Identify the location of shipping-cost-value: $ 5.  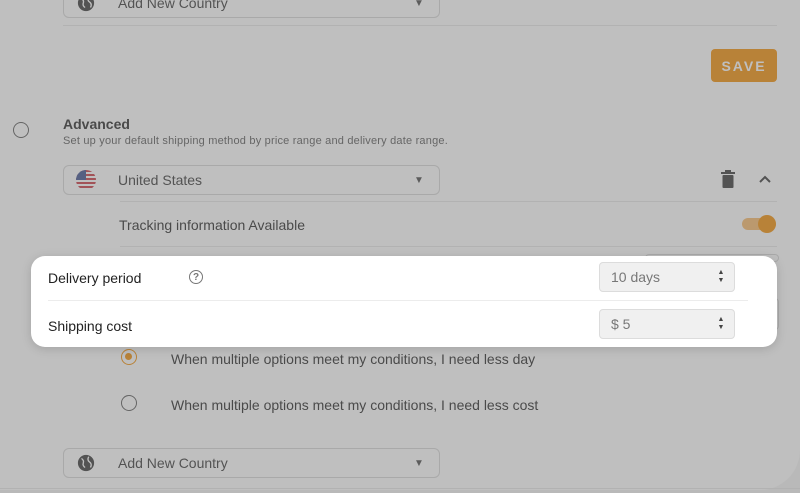
(621, 324).